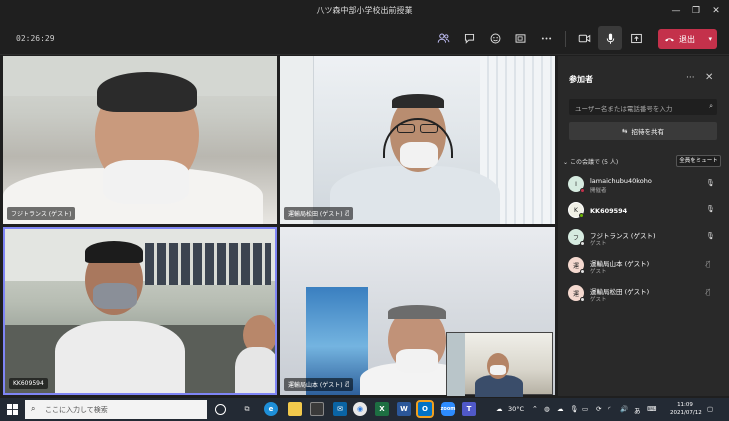  I want to click on participant-name-label: KK609594, so click(28, 383).